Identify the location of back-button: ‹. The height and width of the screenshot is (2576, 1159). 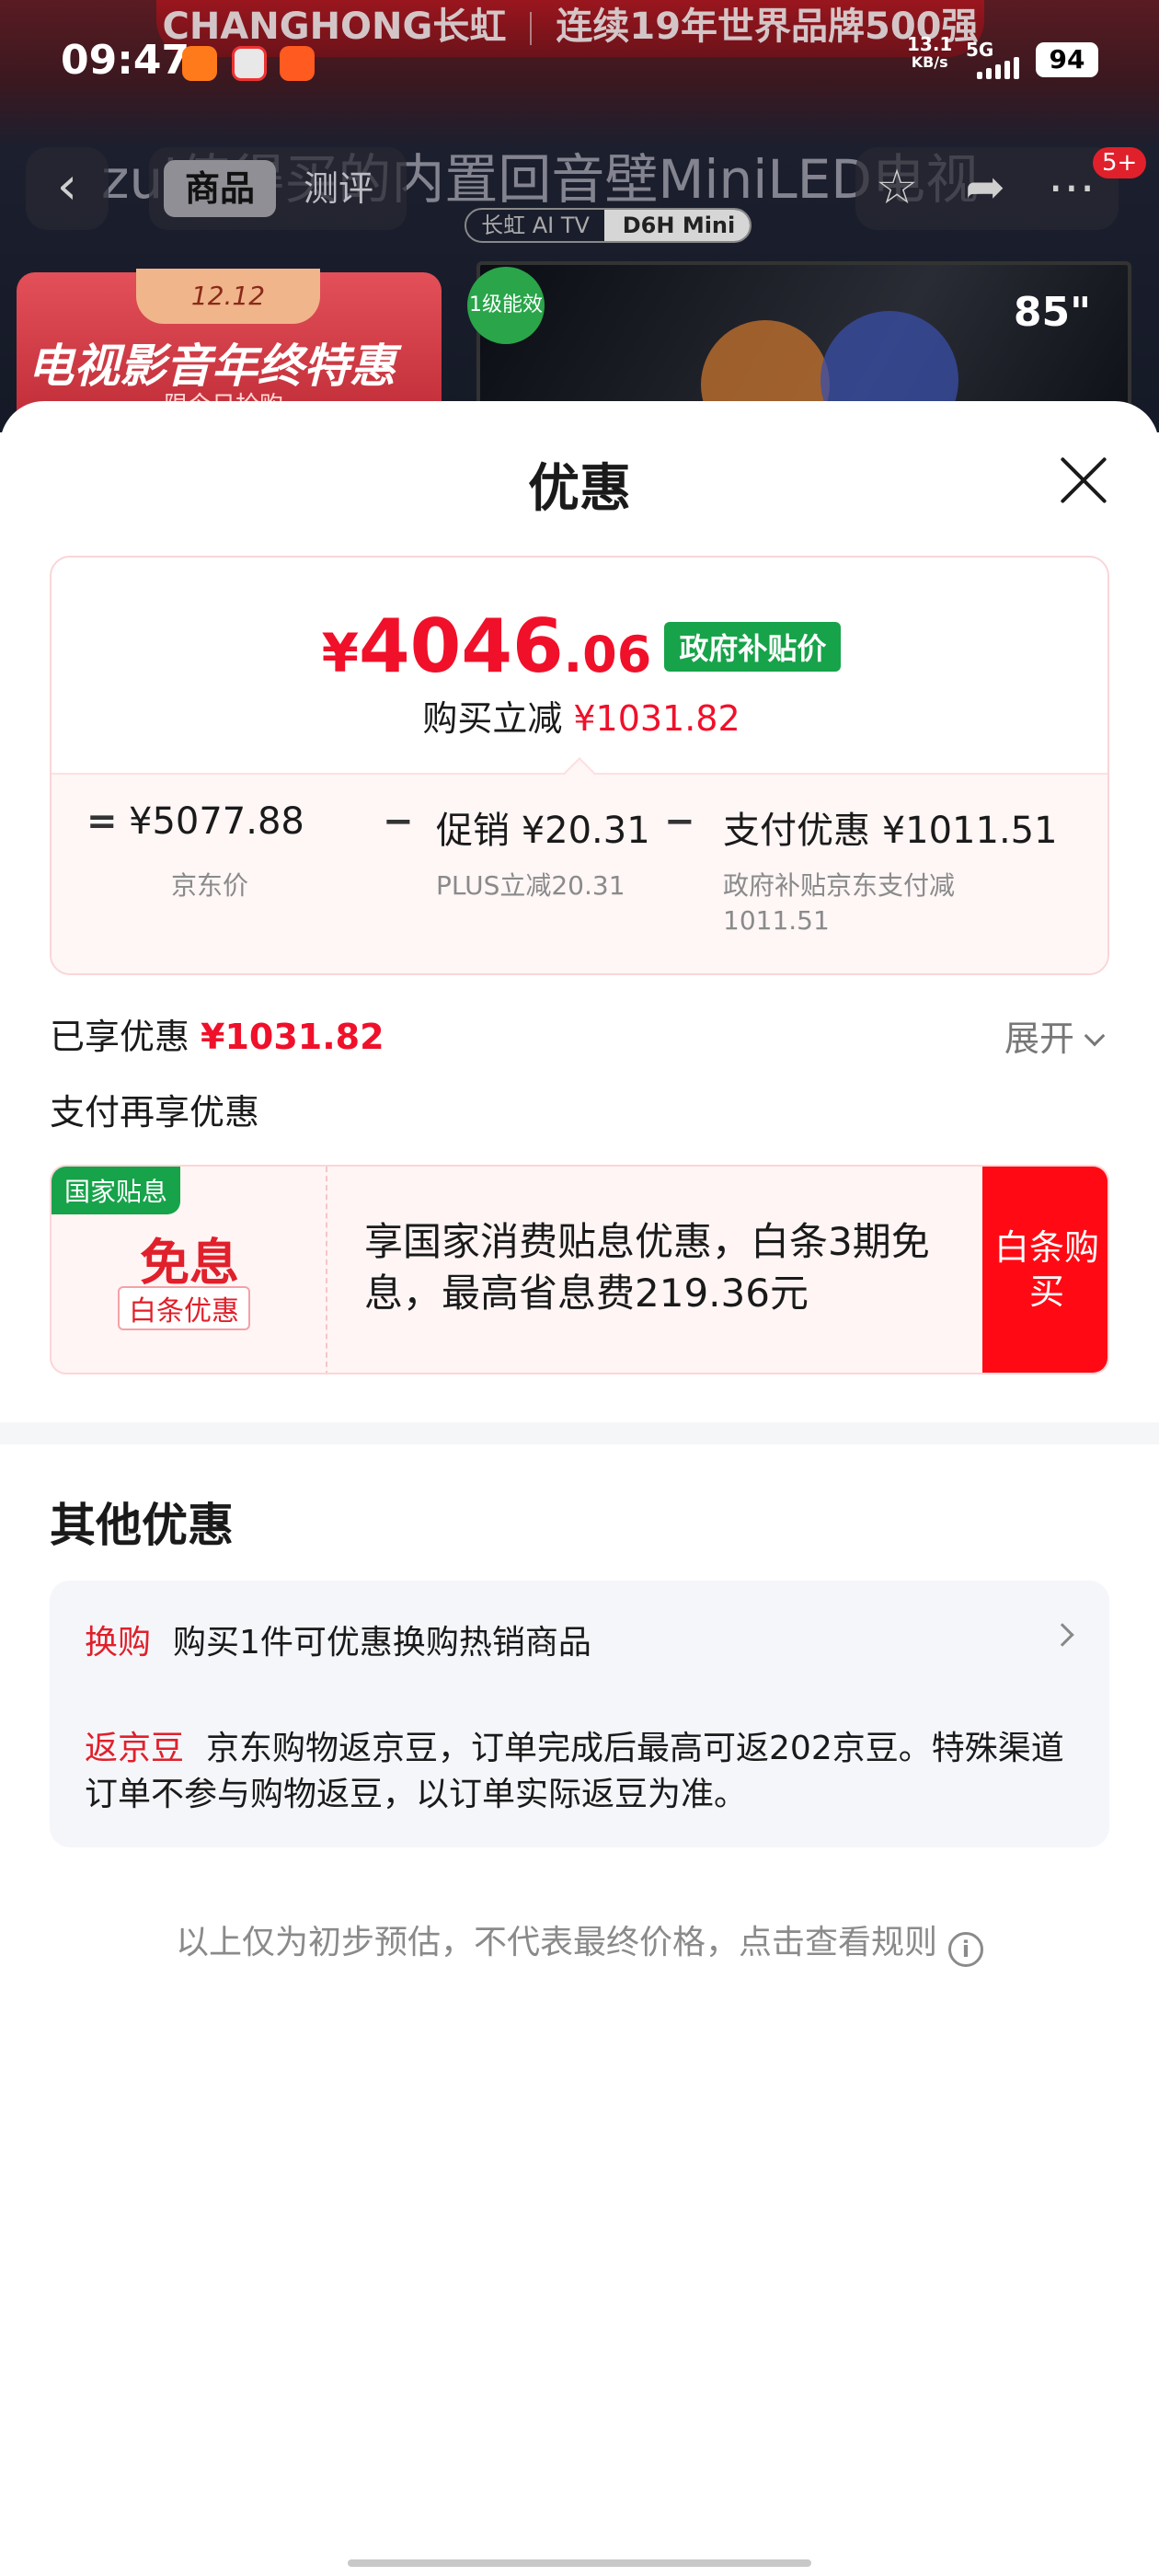
(67, 188).